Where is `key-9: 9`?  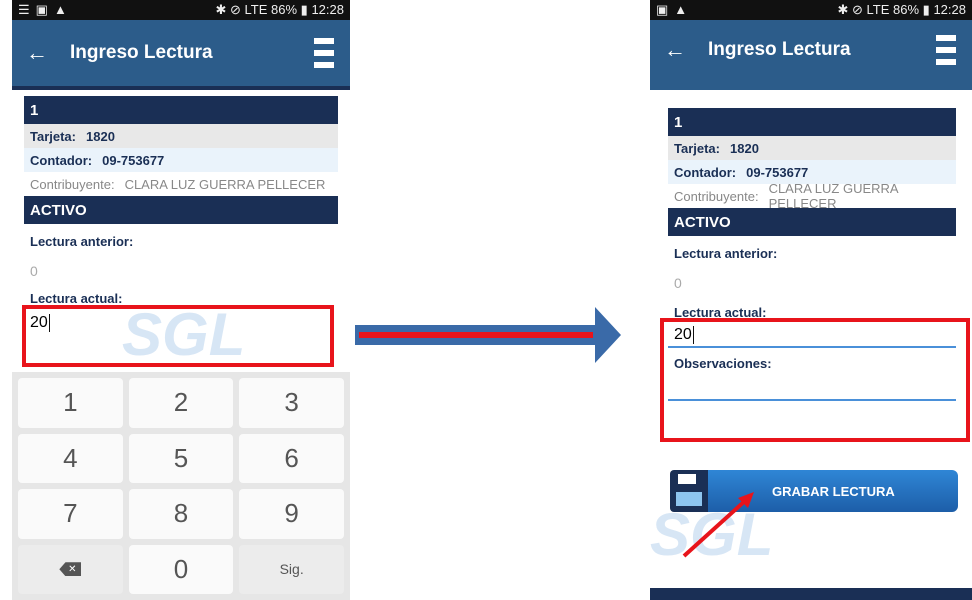
key-9: 9 is located at coordinates (291, 514).